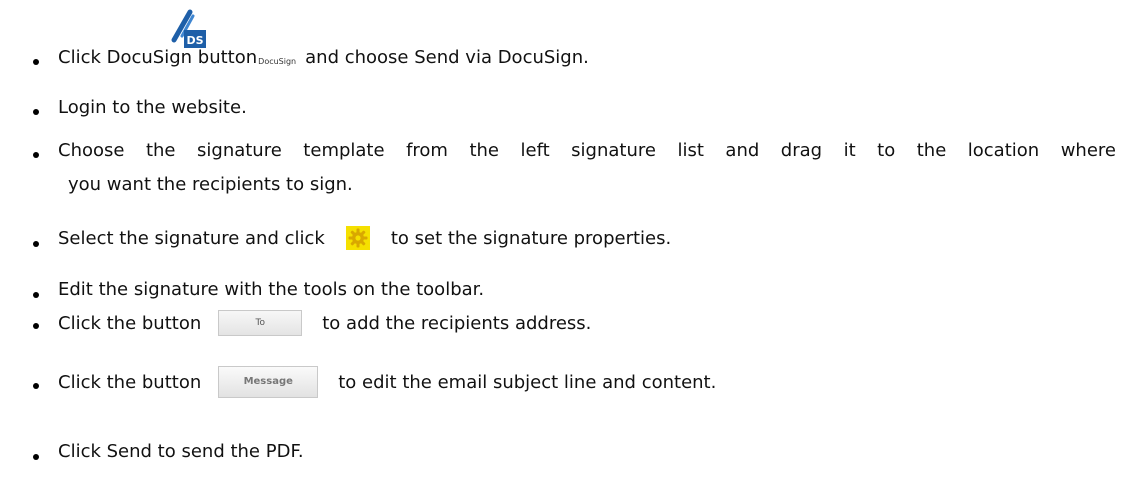 Image resolution: width=1123 pixels, height=488 pixels. What do you see at coordinates (191, 238) in the screenshot?
I see `item-text: Select the signature and click` at bounding box center [191, 238].